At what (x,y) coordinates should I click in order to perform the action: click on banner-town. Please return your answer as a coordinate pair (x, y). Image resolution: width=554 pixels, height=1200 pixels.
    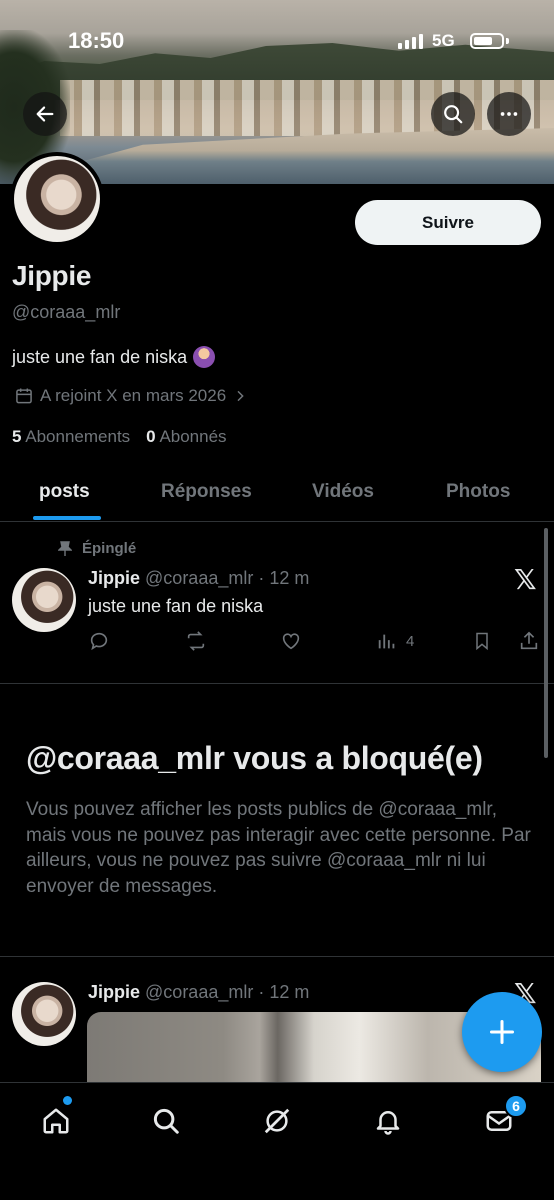
    Looking at the image, I should click on (307, 108).